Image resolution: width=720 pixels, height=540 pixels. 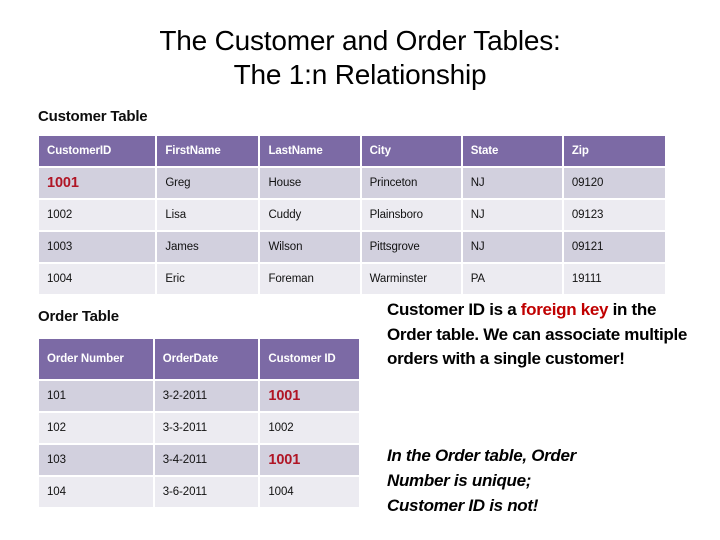 What do you see at coordinates (96, 359) in the screenshot?
I see `column-header-ordernumber: Order Number` at bounding box center [96, 359].